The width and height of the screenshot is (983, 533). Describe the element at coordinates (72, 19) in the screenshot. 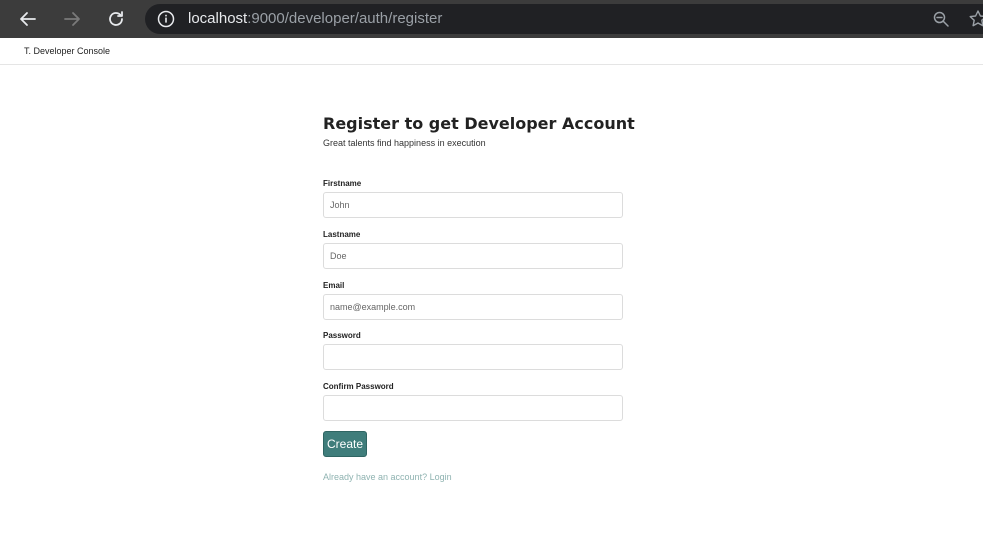

I see `forward-icon` at that location.